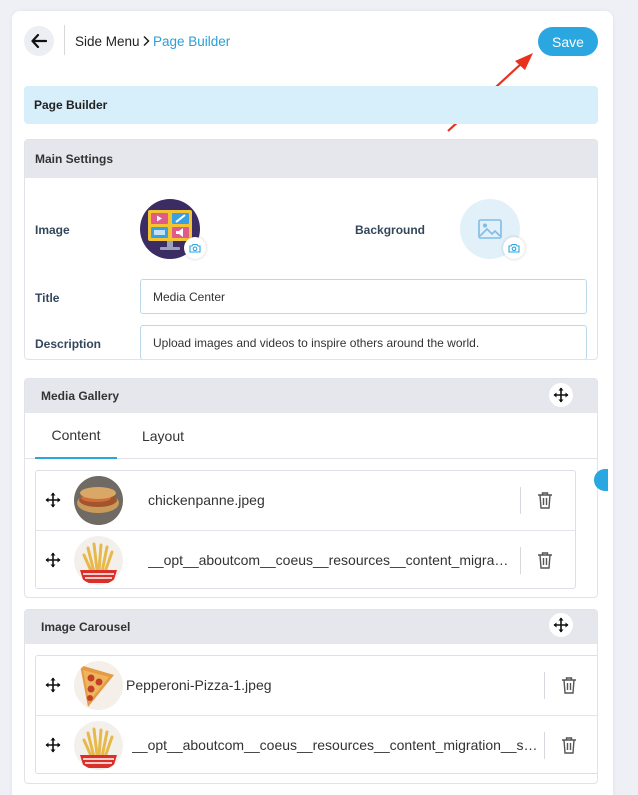  I want to click on pizza-thumbnail, so click(98, 685).